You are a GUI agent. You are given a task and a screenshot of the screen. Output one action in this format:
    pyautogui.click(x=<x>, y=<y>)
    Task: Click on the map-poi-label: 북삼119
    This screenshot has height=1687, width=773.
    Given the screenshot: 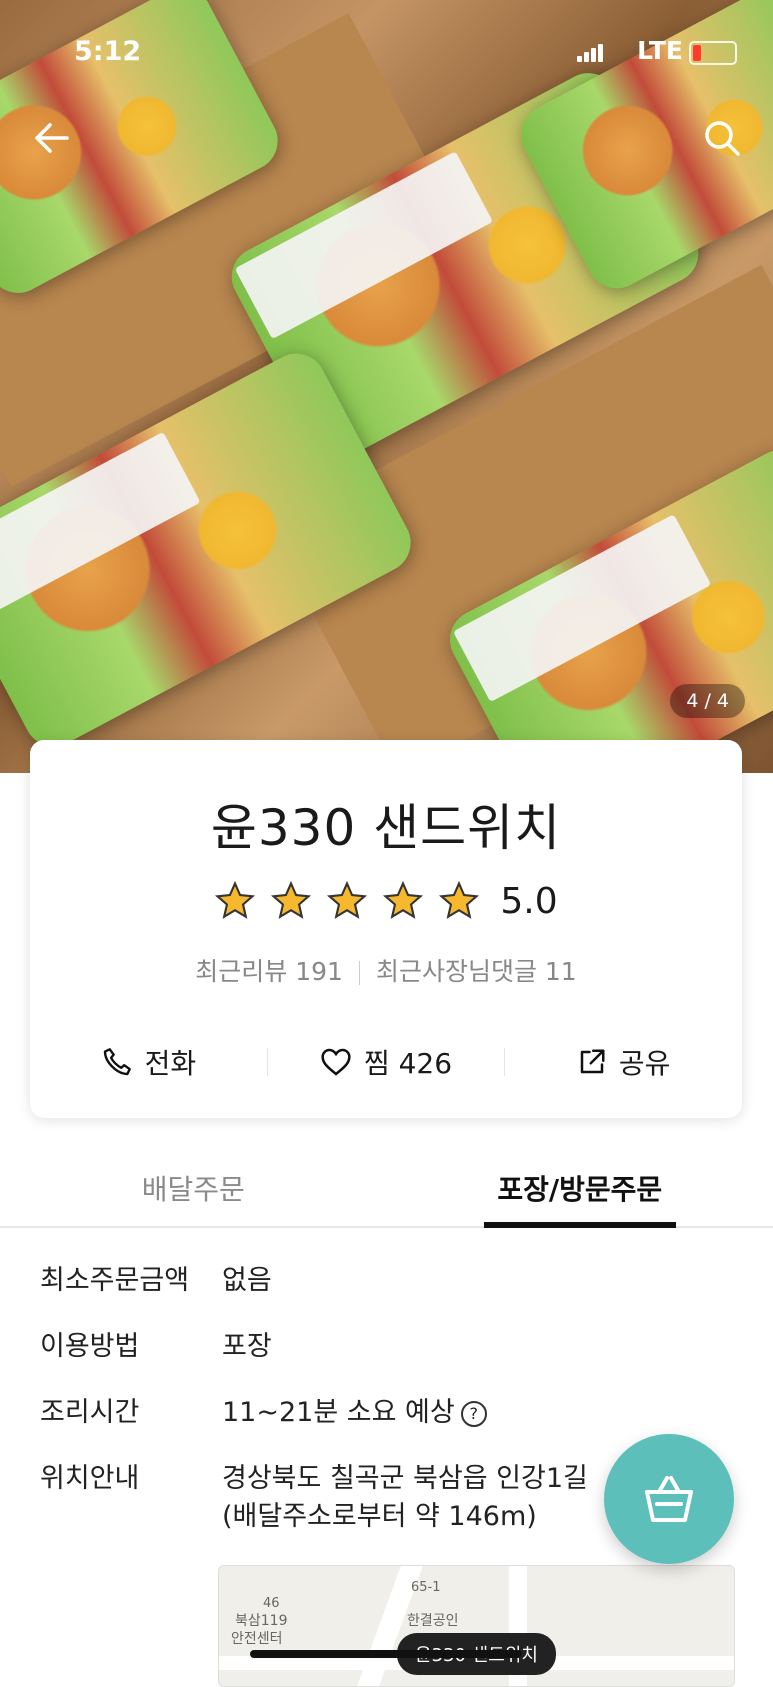 What is the action you would take?
    pyautogui.click(x=261, y=1620)
    